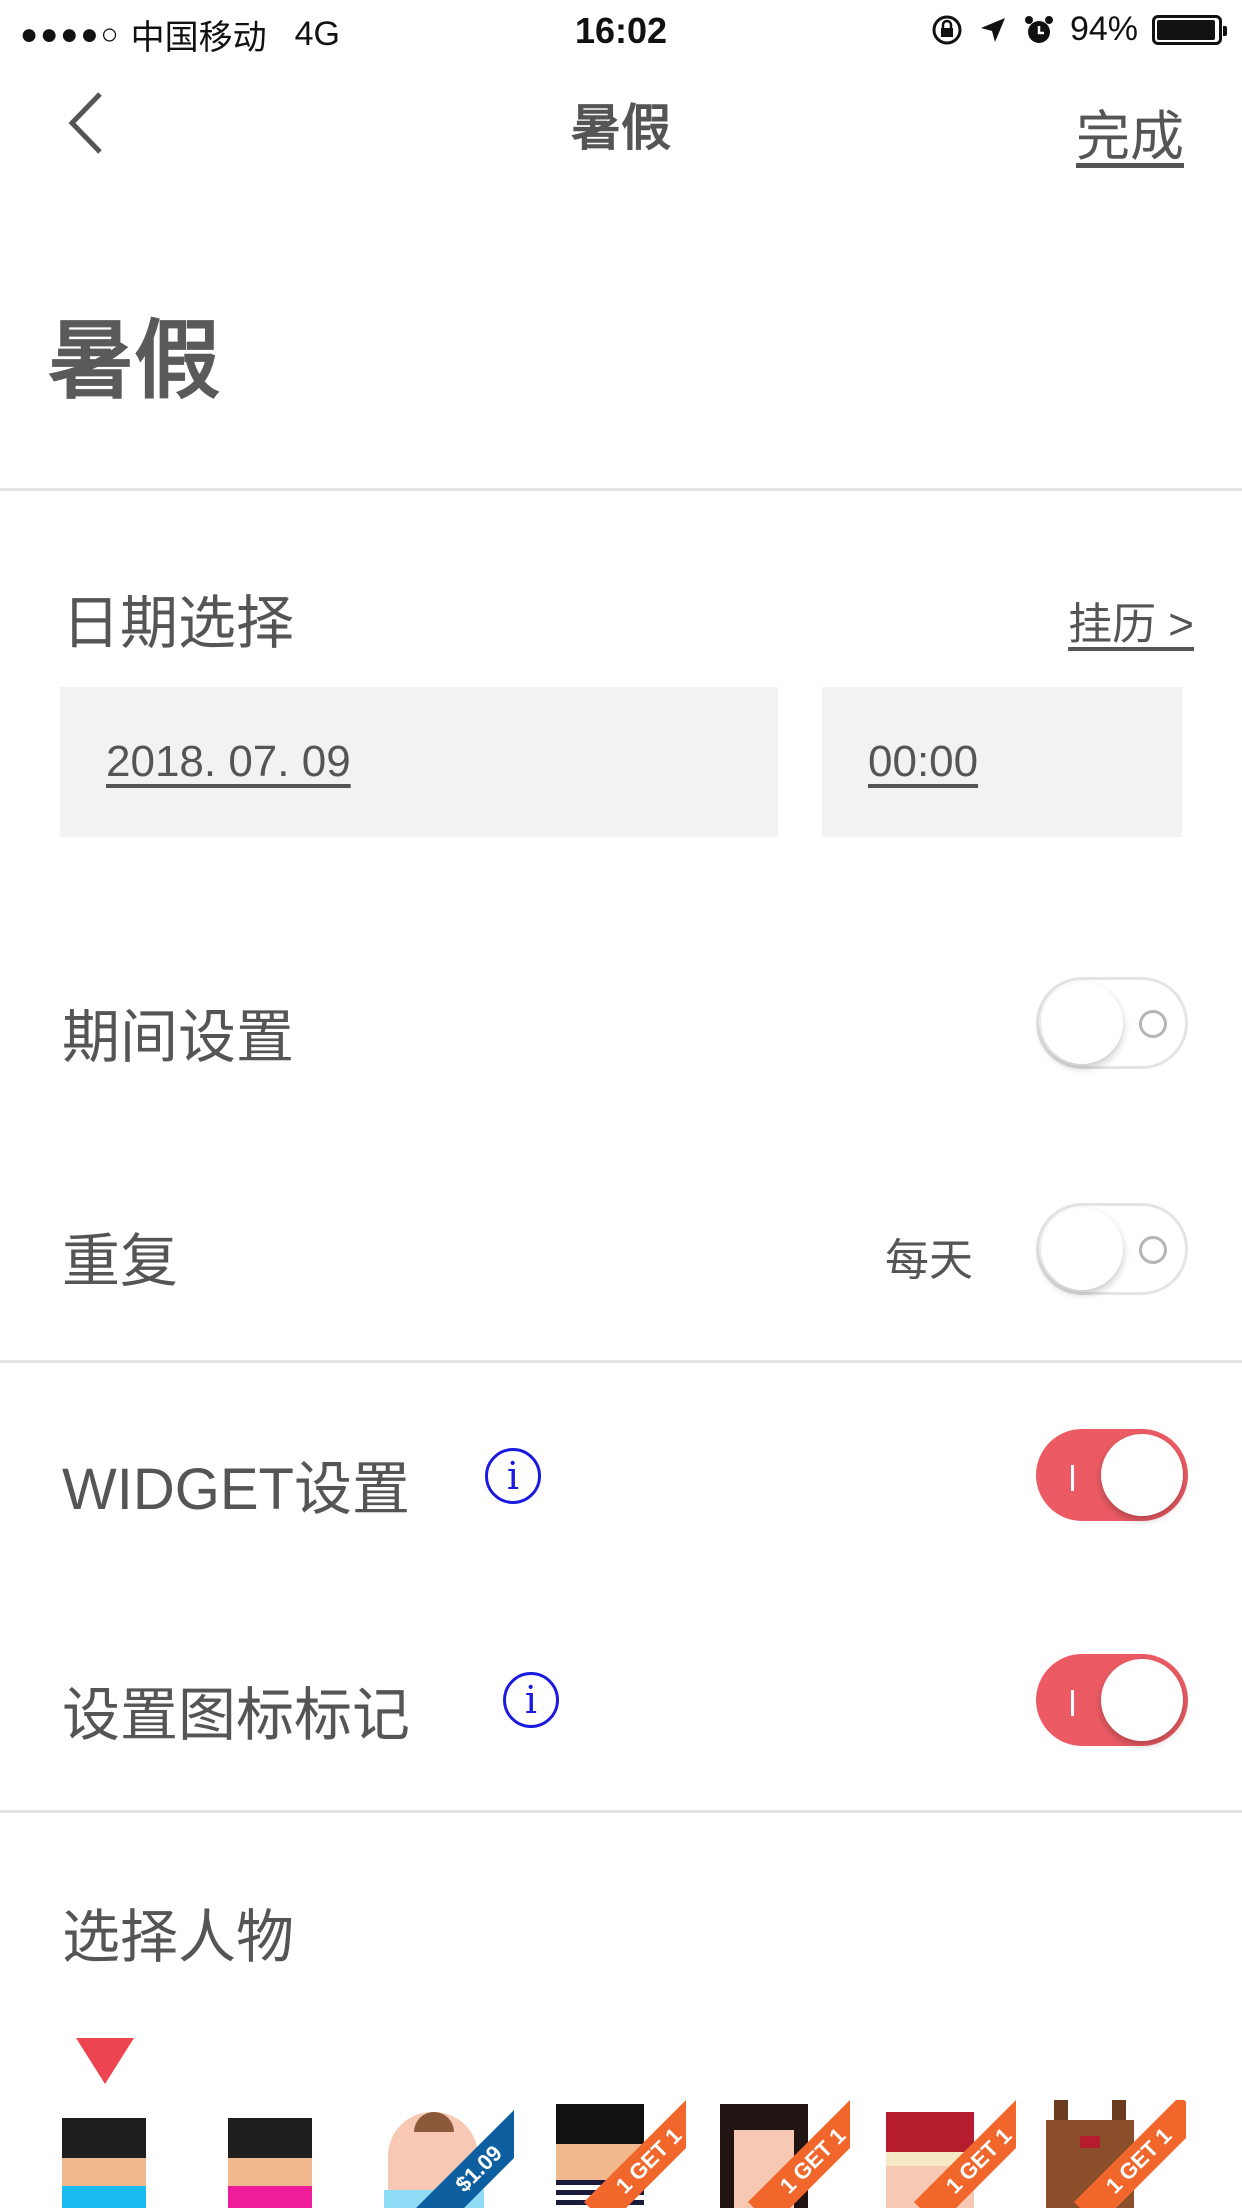 The image size is (1242, 2208). I want to click on date-value: 2018. 07. 09, so click(228, 761).